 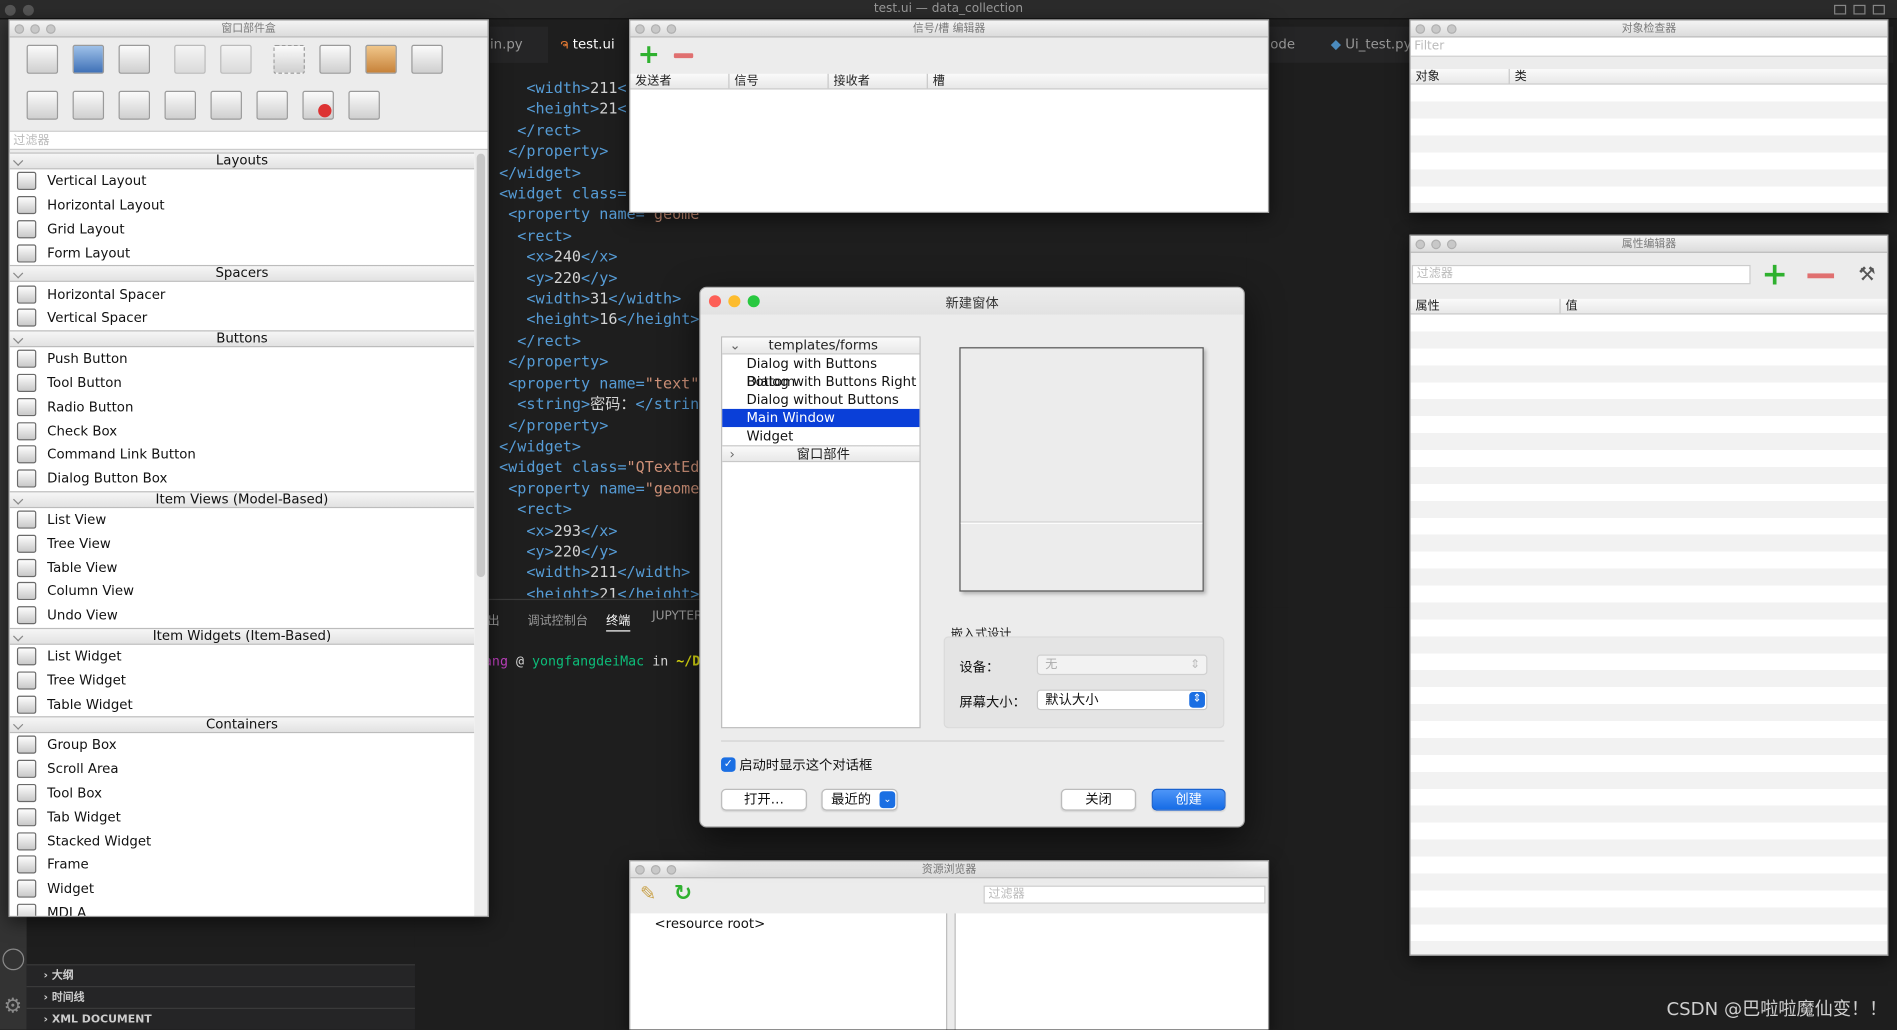 What do you see at coordinates (1111, 971) in the screenshot?
I see `resource-file-list` at bounding box center [1111, 971].